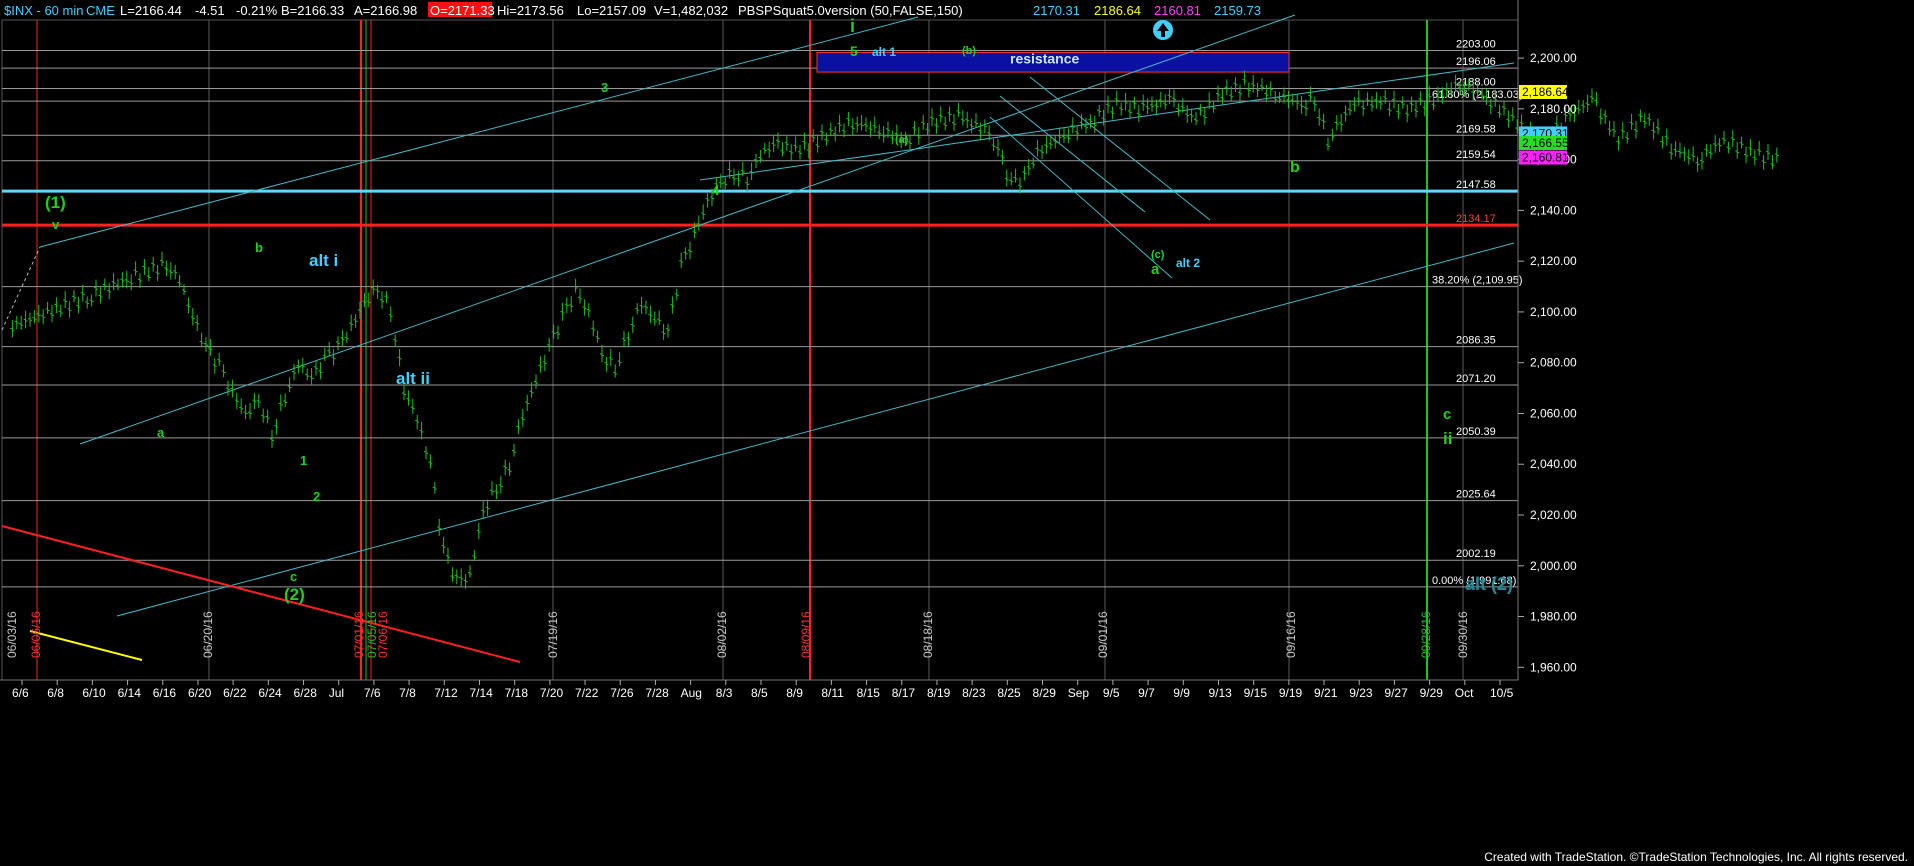 This screenshot has width=1914, height=866. I want to click on header-ind-value-4: 2159.73, so click(1237, 10).